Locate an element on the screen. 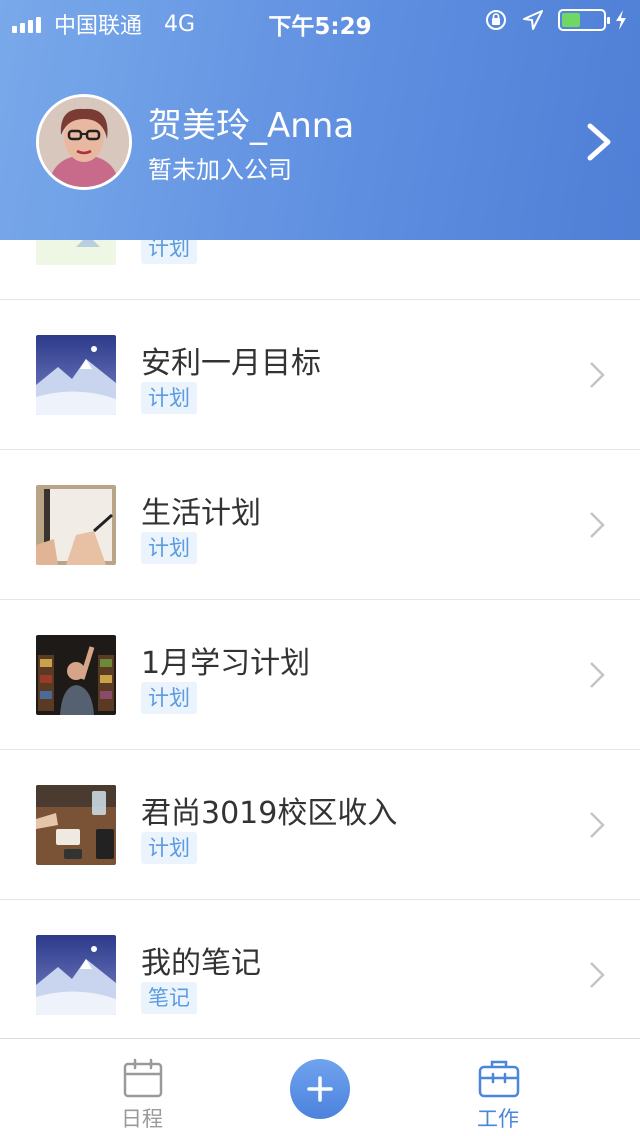  item-title: 安利一月目标 is located at coordinates (231, 363).